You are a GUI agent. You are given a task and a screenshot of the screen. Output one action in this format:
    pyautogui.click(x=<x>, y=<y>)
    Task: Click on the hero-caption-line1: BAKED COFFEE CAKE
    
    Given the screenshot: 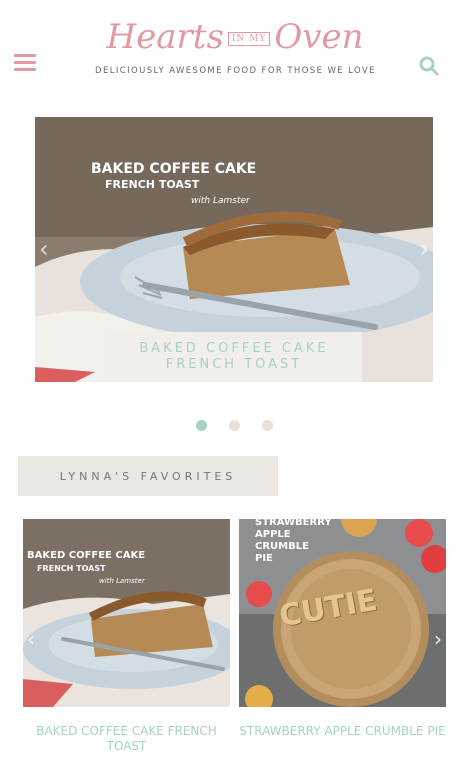 What is the action you would take?
    pyautogui.click(x=234, y=348)
    